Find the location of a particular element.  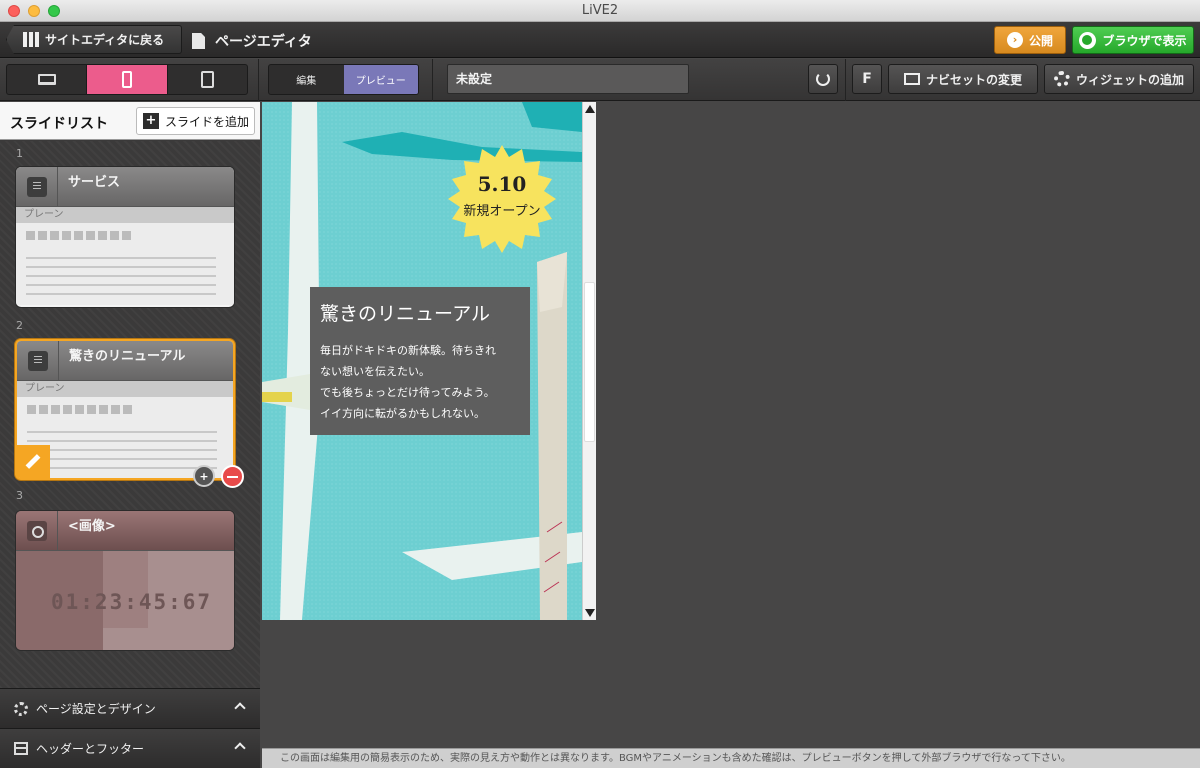

header-footer-icon is located at coordinates (21, 748).